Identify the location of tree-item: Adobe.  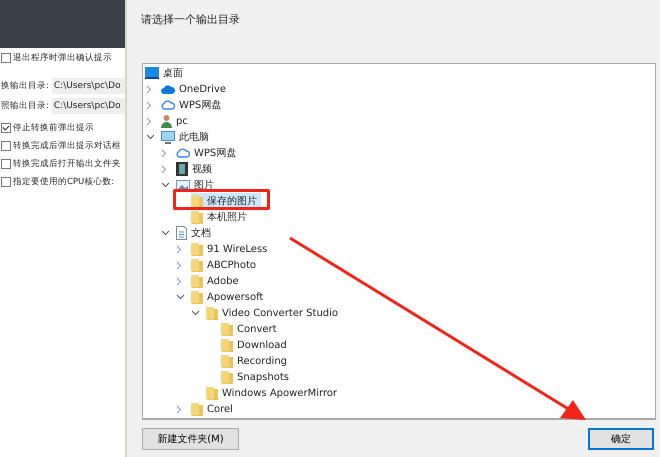
(217, 281).